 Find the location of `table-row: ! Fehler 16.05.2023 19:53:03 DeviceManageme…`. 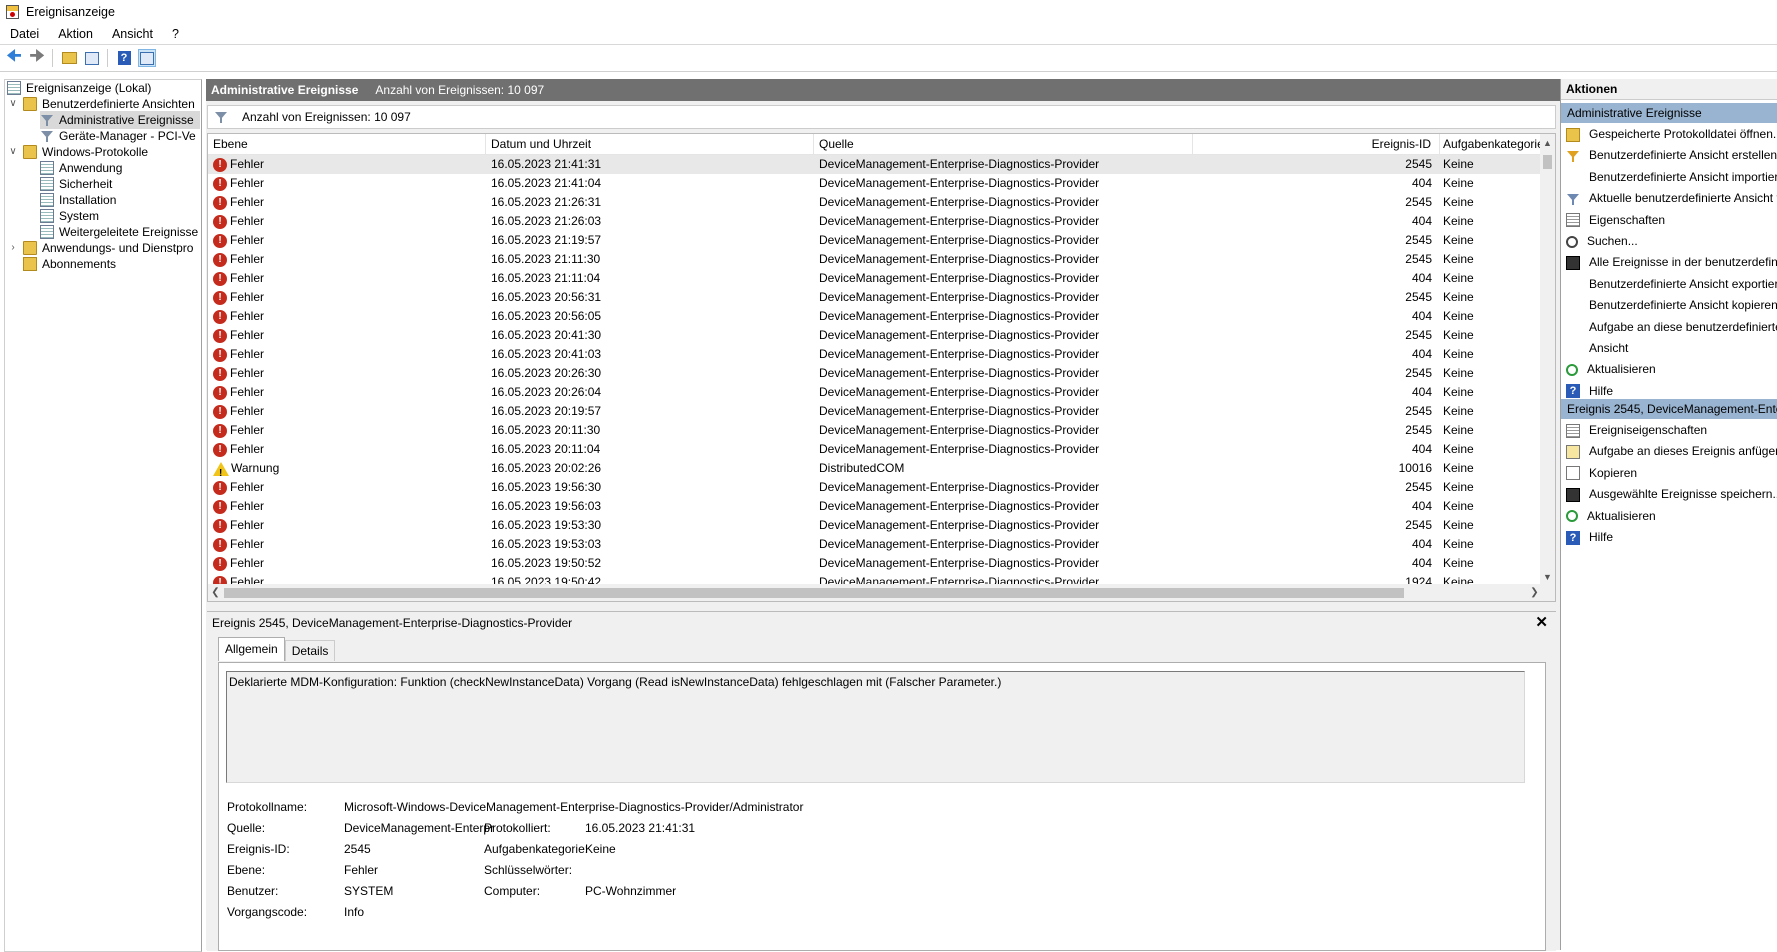

table-row: ! Fehler 16.05.2023 19:53:03 DeviceManageme… is located at coordinates (874, 544).